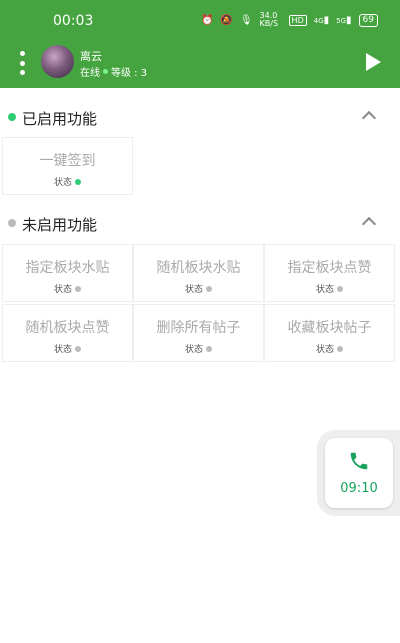 Image resolution: width=400 pixels, height=643 pixels. I want to click on mute-icon: 🔕, so click(226, 20).